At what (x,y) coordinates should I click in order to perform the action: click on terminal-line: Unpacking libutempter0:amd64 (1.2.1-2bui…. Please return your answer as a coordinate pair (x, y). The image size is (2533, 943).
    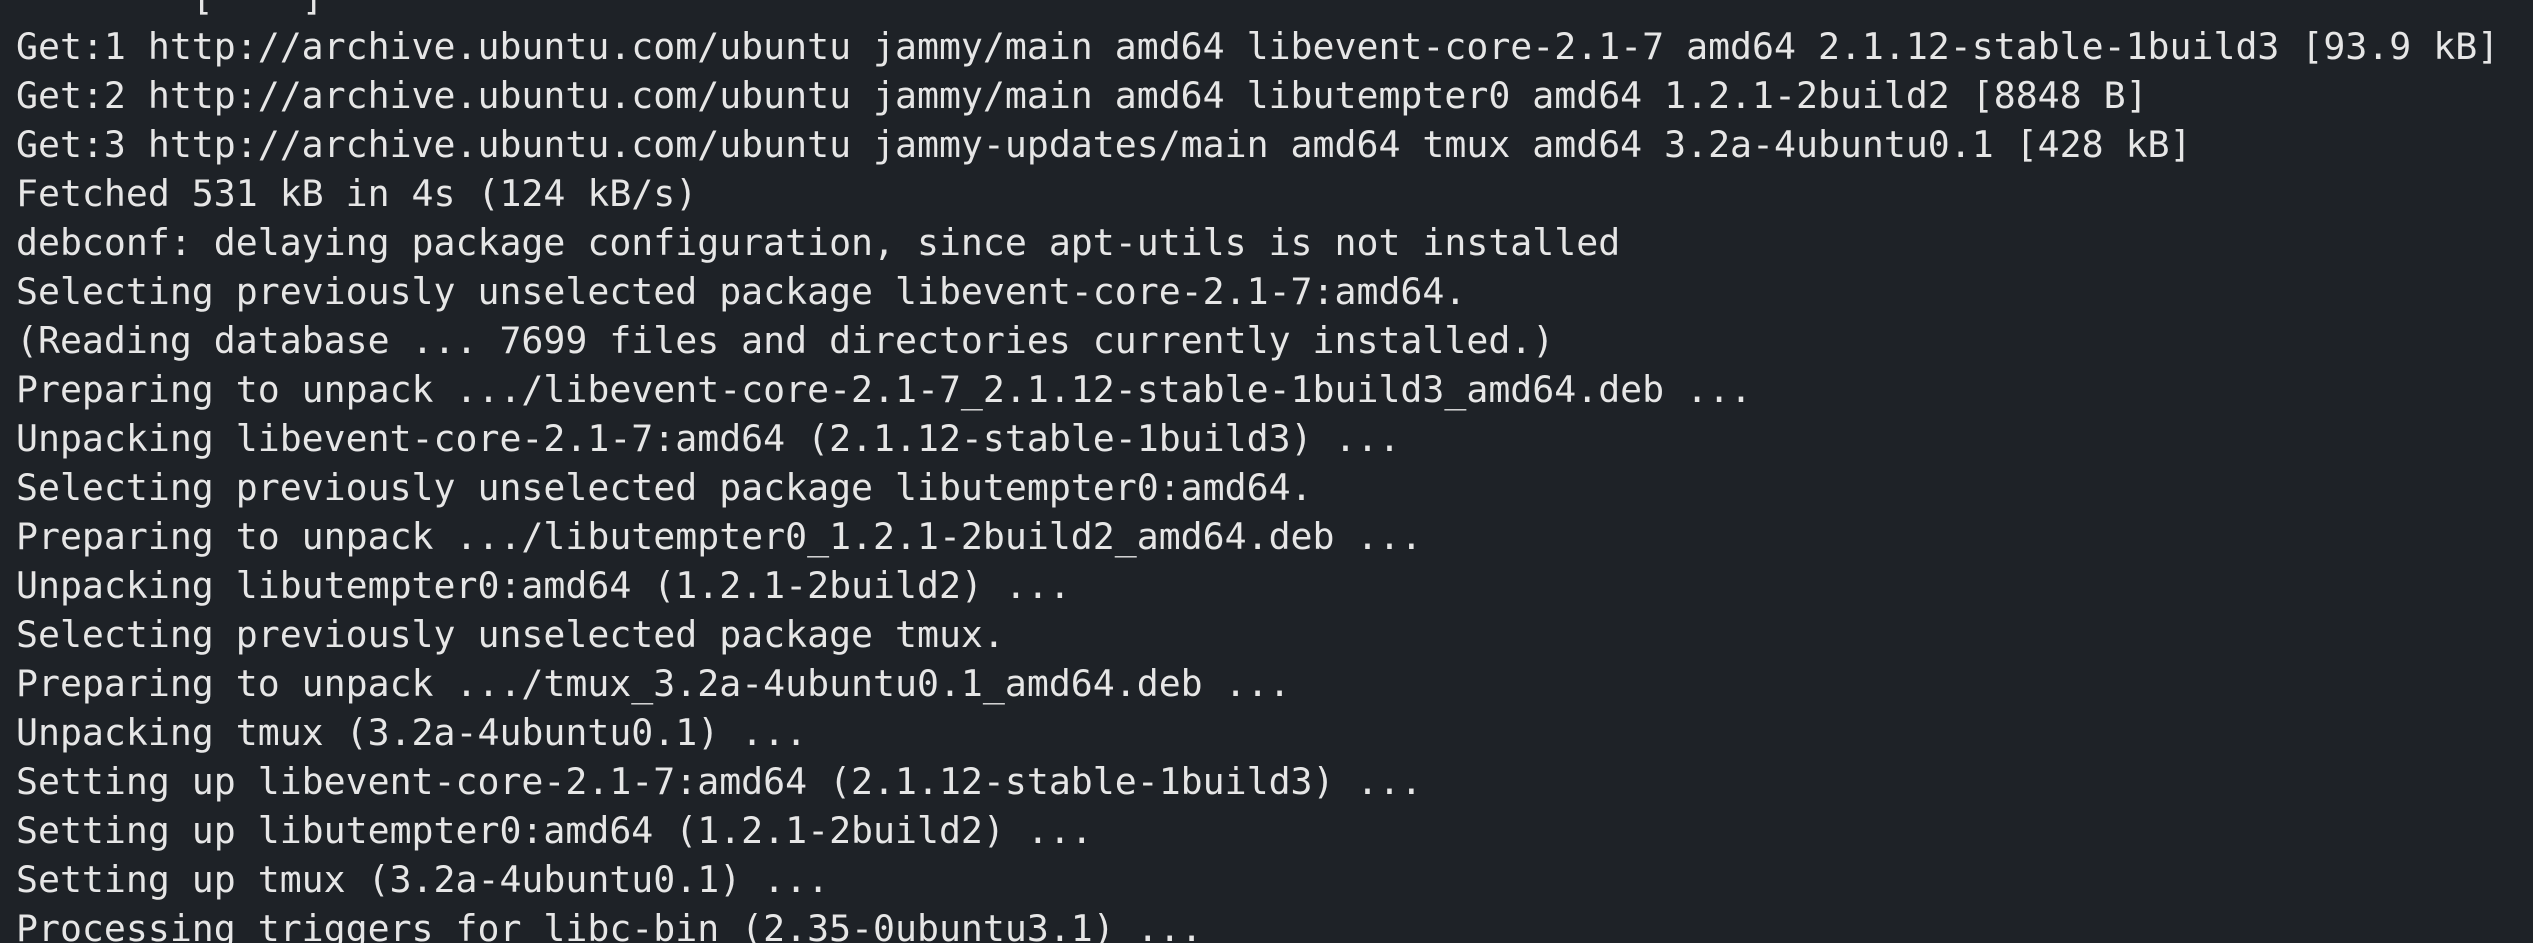
    Looking at the image, I should click on (543, 585).